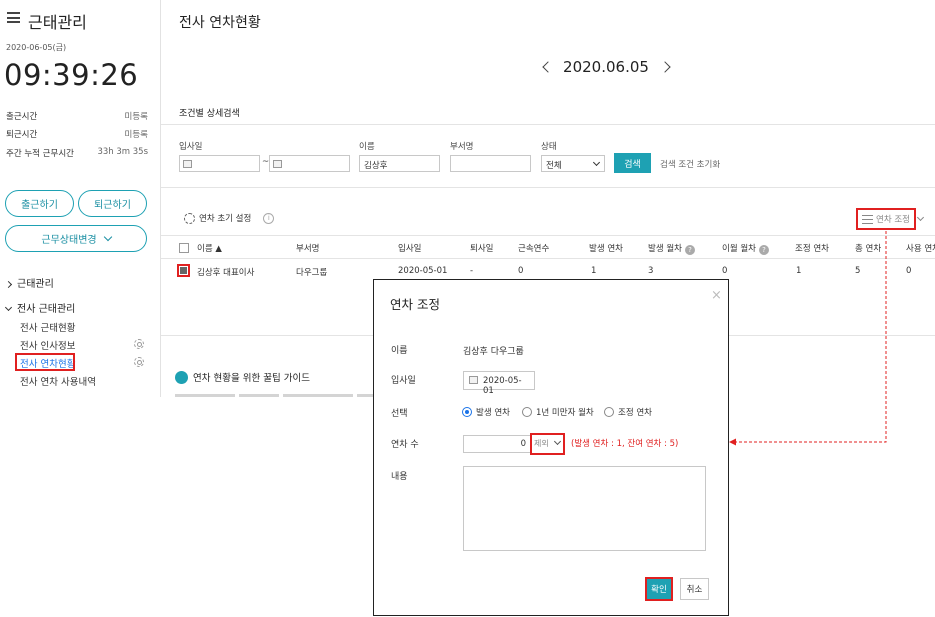 Image resolution: width=935 pixels, height=617 pixels. I want to click on stat-value: 33h 3m 35s, so click(122, 152).